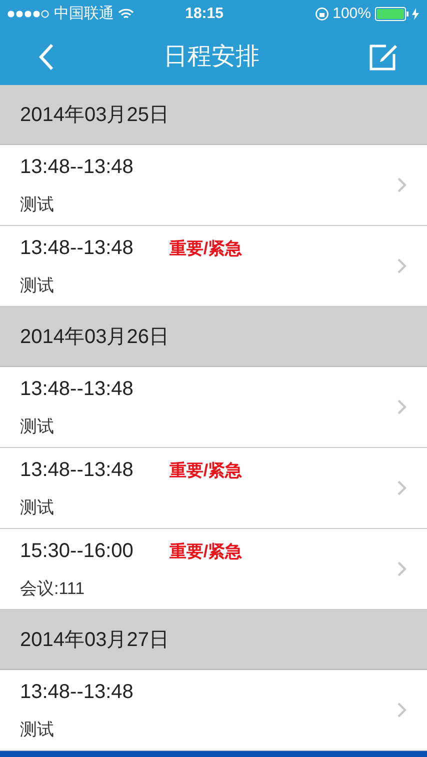 This screenshot has height=757, width=427. I want to click on date-text: 2014年03月27日, so click(94, 640).